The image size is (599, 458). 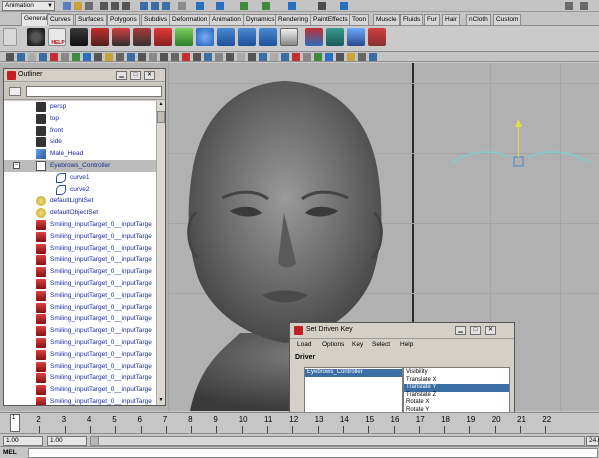 I want to click on tab-toon: Toon, so click(x=359, y=19).